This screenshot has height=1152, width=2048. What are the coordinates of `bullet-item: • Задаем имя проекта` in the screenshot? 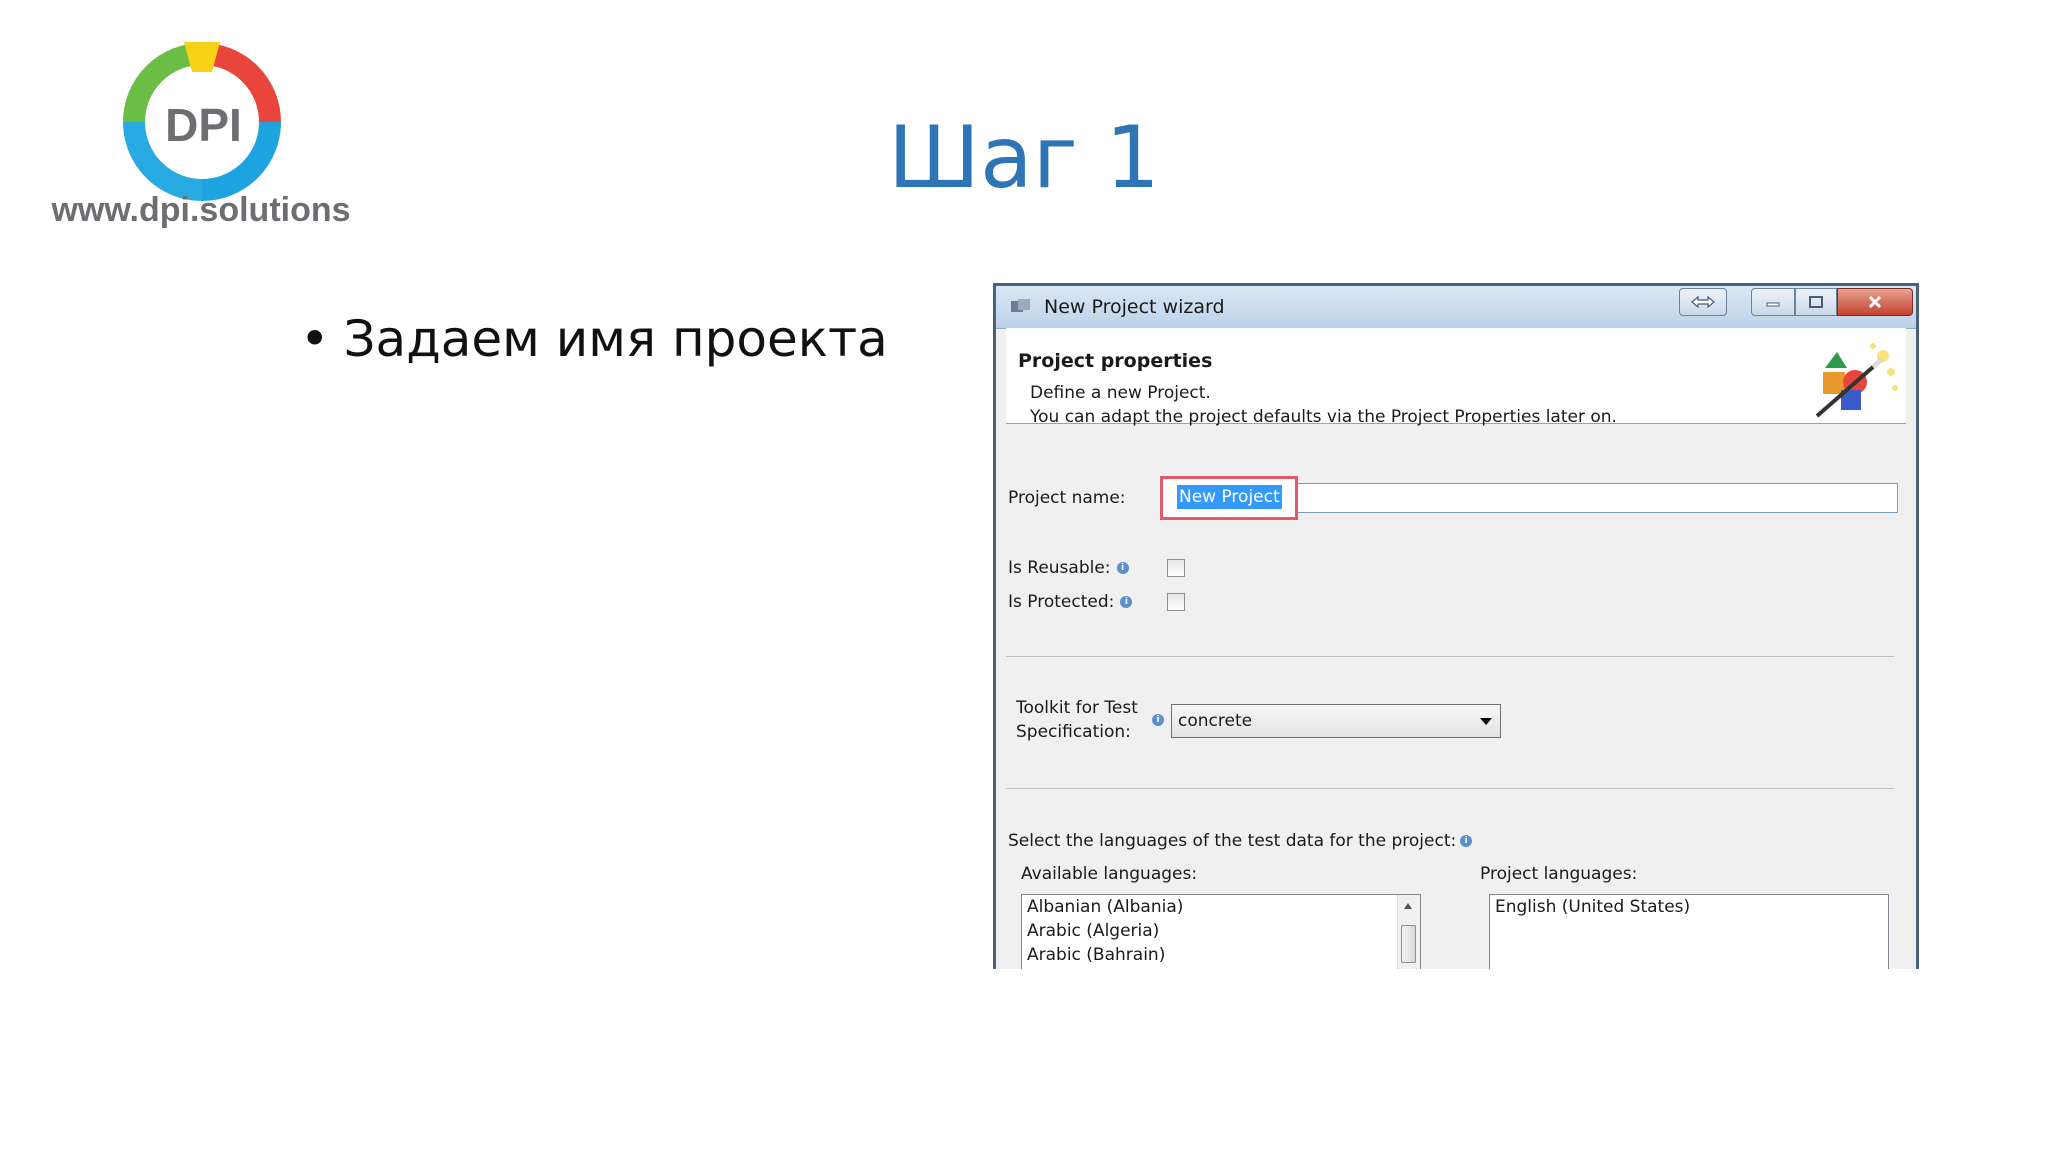 It's located at (594, 339).